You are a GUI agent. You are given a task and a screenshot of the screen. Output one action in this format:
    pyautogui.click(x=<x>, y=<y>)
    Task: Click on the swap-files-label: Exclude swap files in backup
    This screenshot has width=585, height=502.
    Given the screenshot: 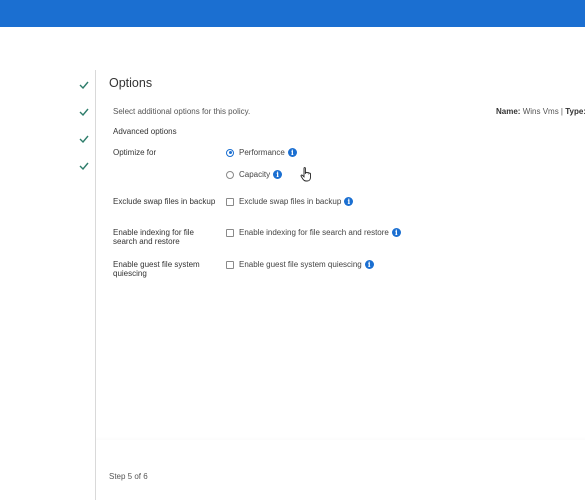 What is the action you would take?
    pyautogui.click(x=164, y=201)
    